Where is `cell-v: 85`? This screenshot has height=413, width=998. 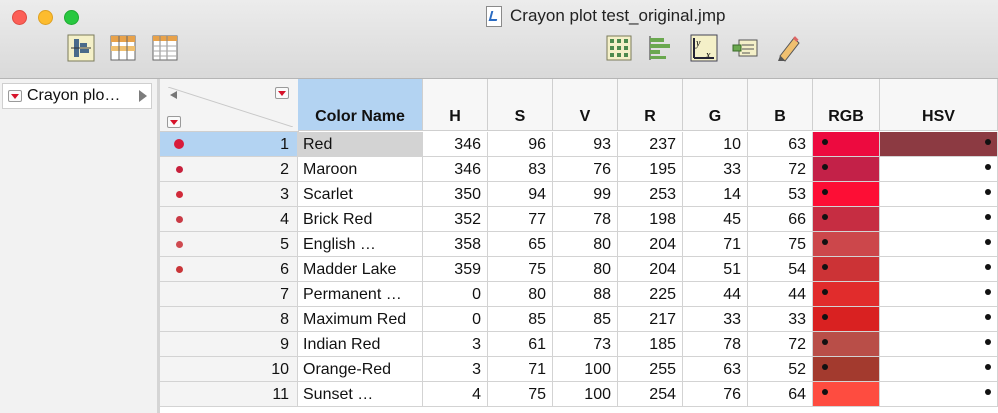
cell-v: 85 is located at coordinates (585, 319).